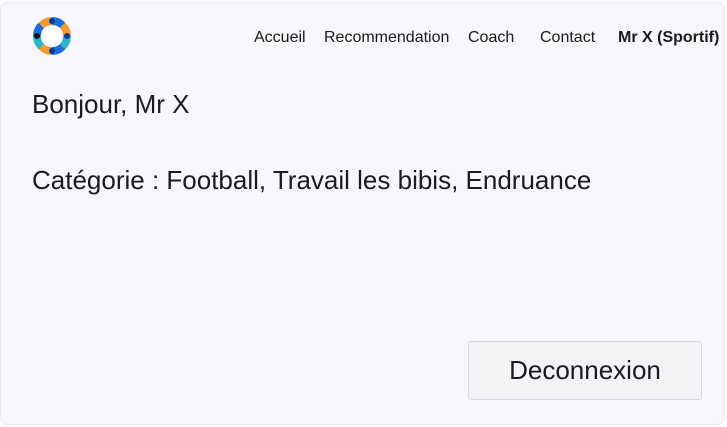 The image size is (727, 427). What do you see at coordinates (280, 38) in the screenshot?
I see `nav-accueil-link: Accueil` at bounding box center [280, 38].